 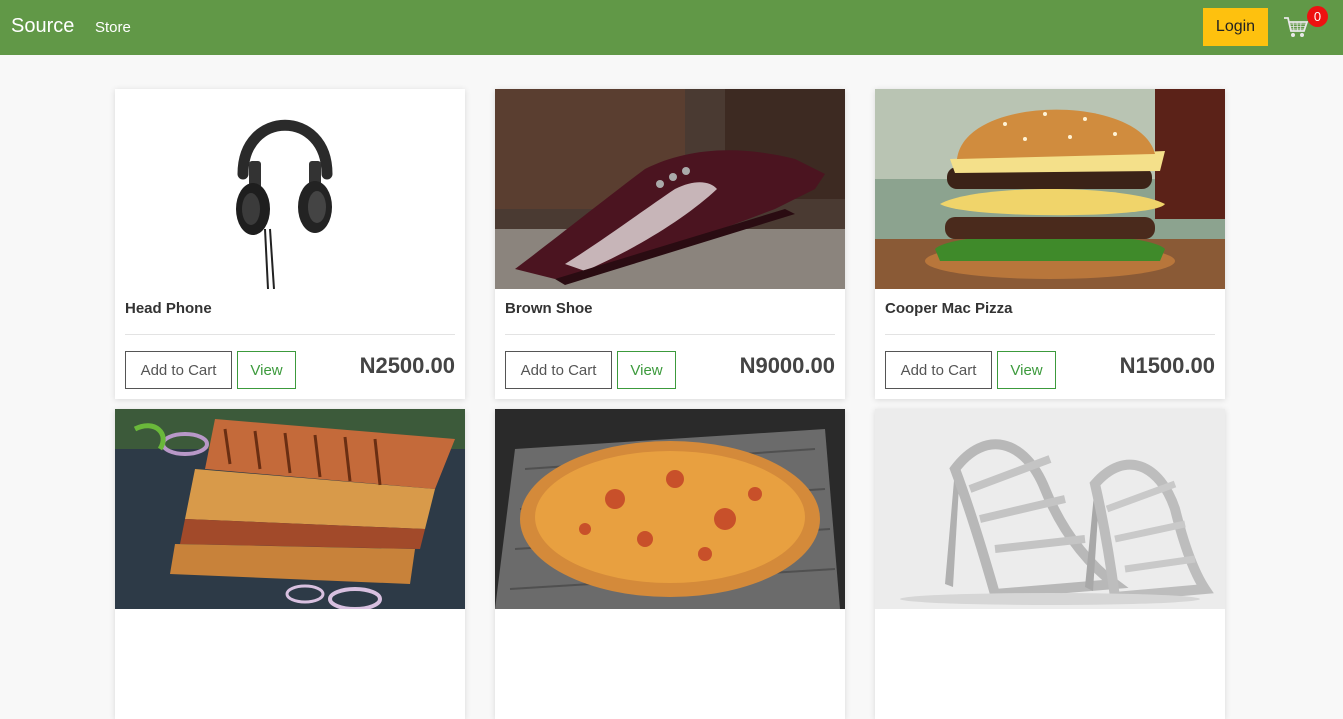 What do you see at coordinates (787, 365) in the screenshot?
I see `product-price: N9000.00` at bounding box center [787, 365].